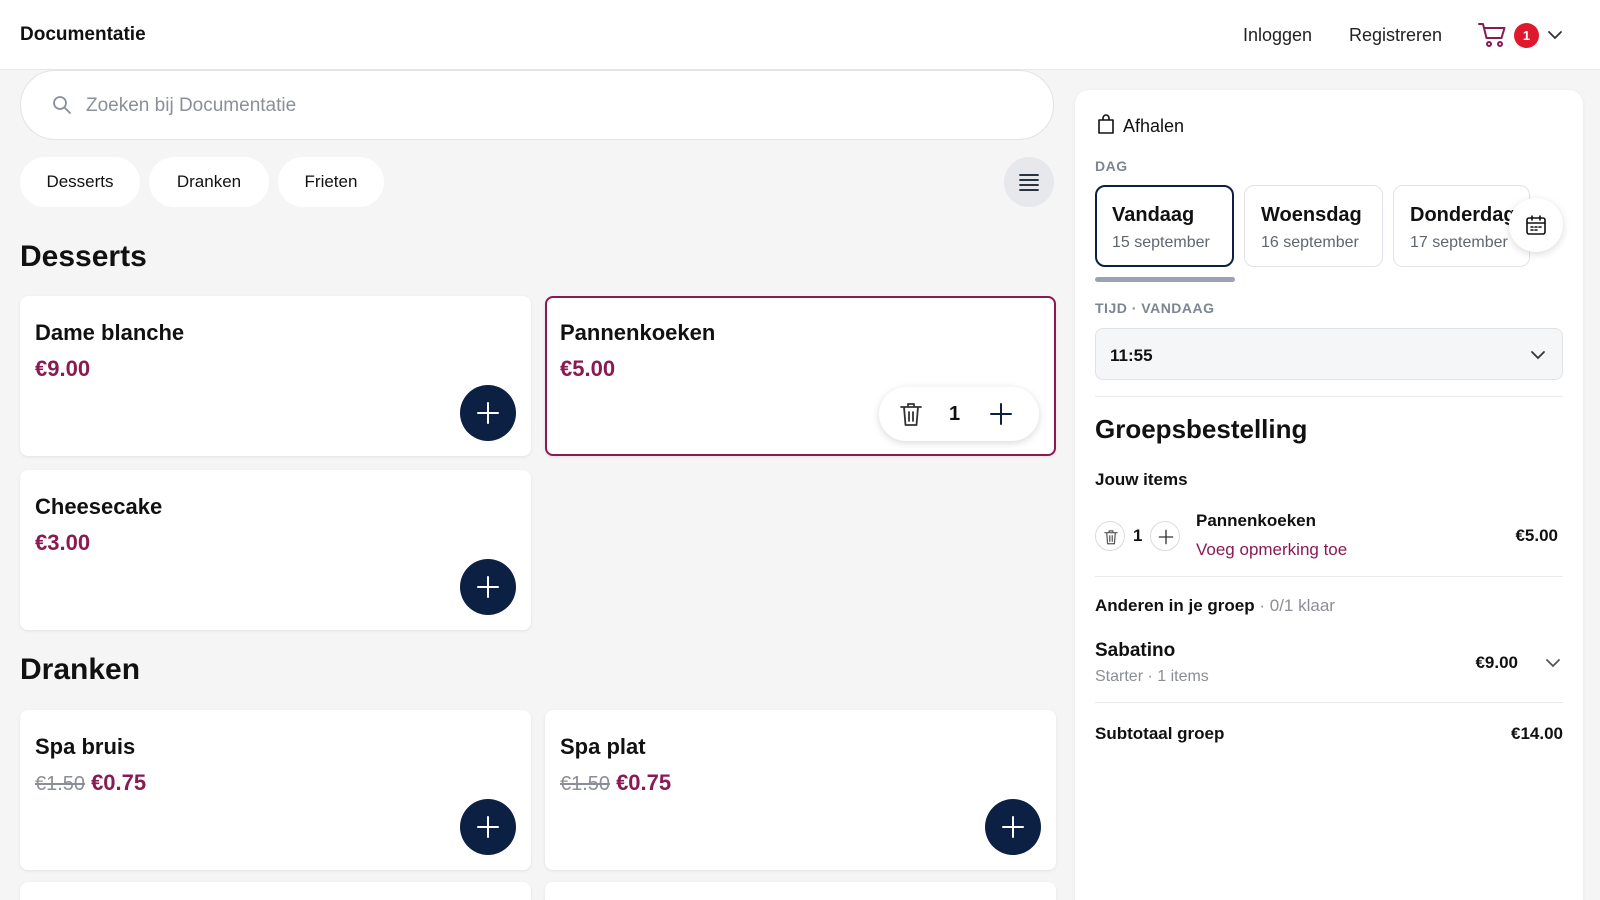 This screenshot has height=900, width=1600. What do you see at coordinates (1459, 242) in the screenshot?
I see `day-date: 17 september` at bounding box center [1459, 242].